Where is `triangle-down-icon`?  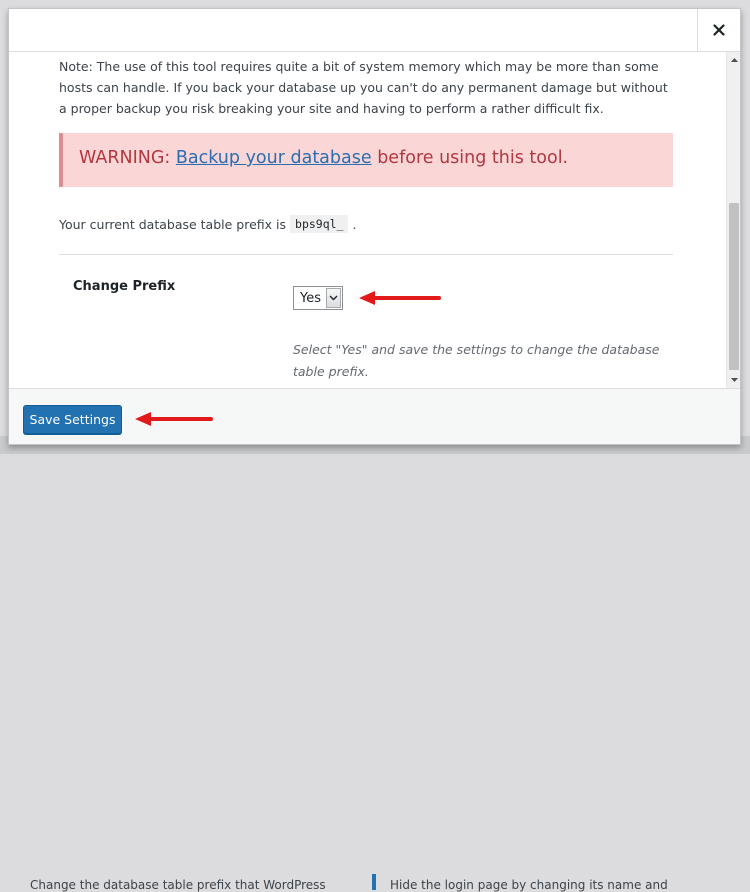 triangle-down-icon is located at coordinates (734, 380).